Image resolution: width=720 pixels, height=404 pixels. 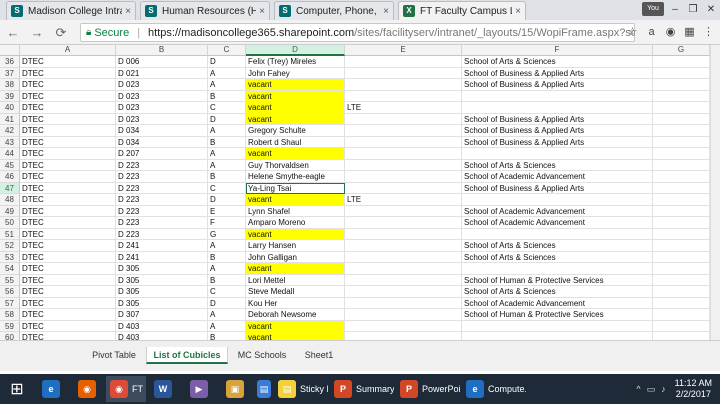 I want to click on tray-expand-icon: ^, so click(x=638, y=389).